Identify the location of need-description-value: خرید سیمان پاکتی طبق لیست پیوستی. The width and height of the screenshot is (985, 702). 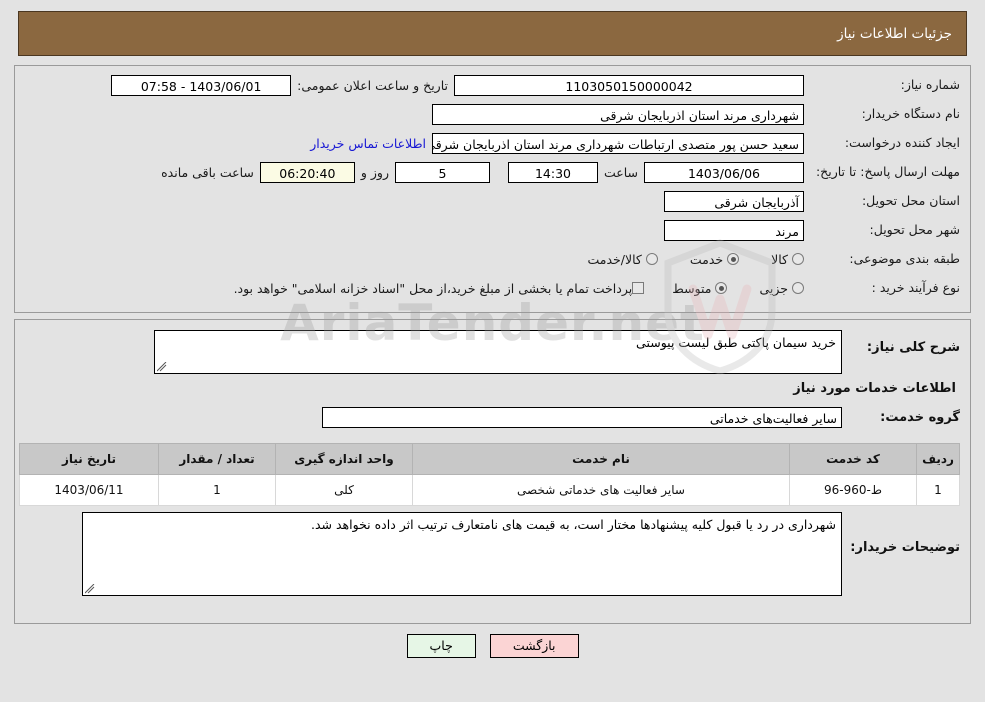
(498, 352).